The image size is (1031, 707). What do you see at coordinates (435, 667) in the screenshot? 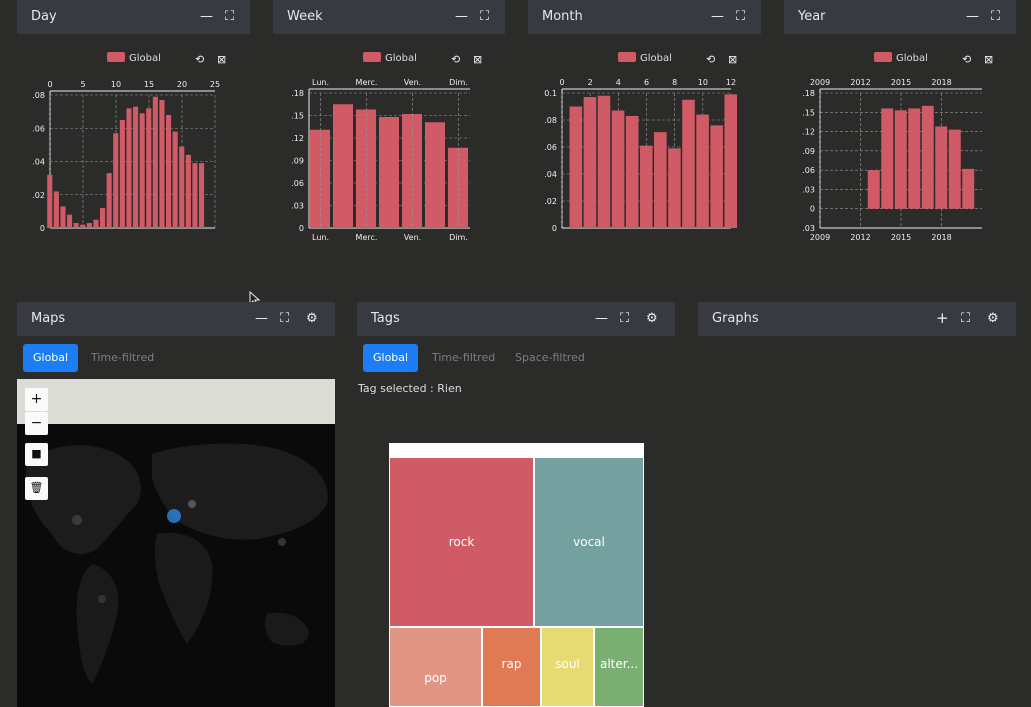
I see `treemap-cell-pop: pop` at bounding box center [435, 667].